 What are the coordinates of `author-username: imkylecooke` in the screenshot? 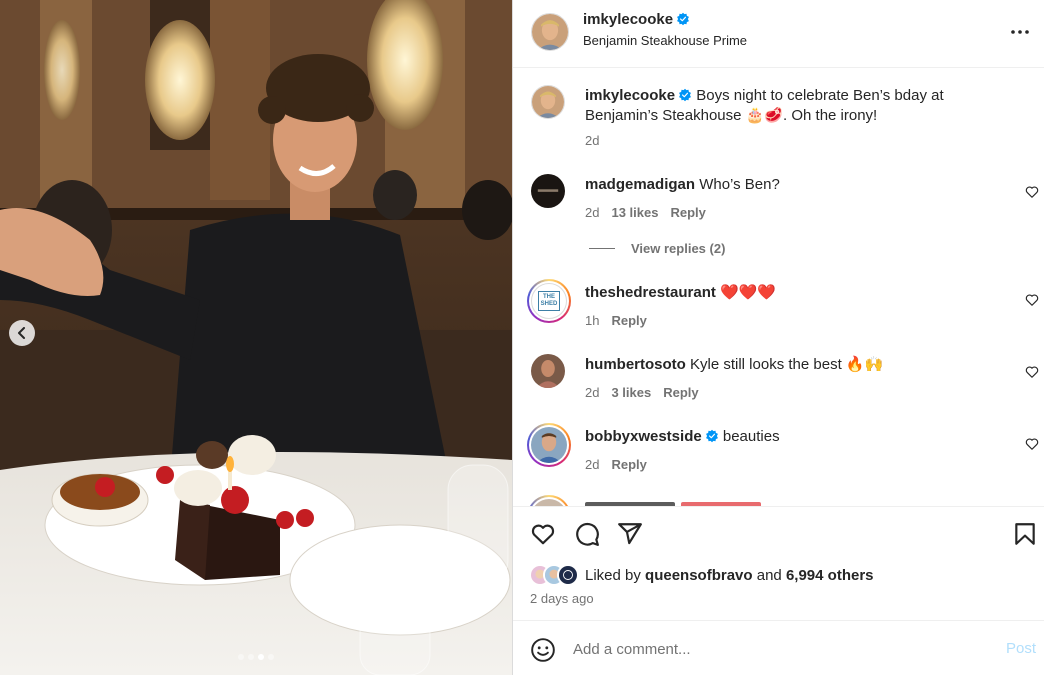 It's located at (628, 19).